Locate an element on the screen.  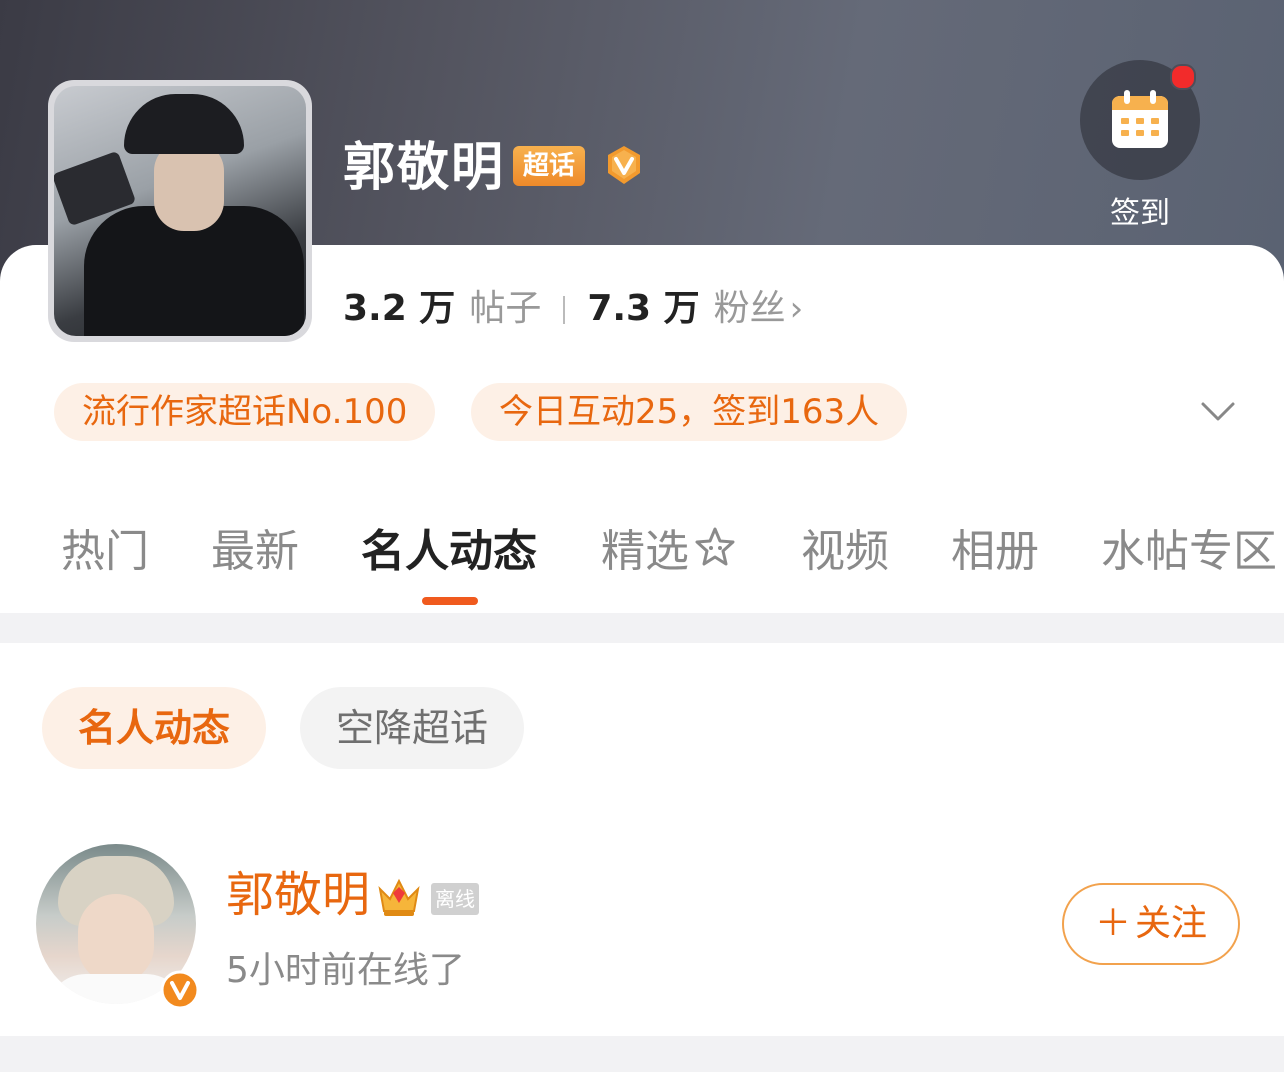
stats-divider is located at coordinates (564, 310).